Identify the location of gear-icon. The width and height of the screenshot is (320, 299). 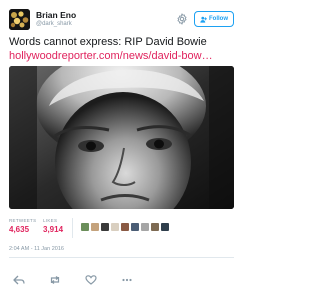
(182, 19).